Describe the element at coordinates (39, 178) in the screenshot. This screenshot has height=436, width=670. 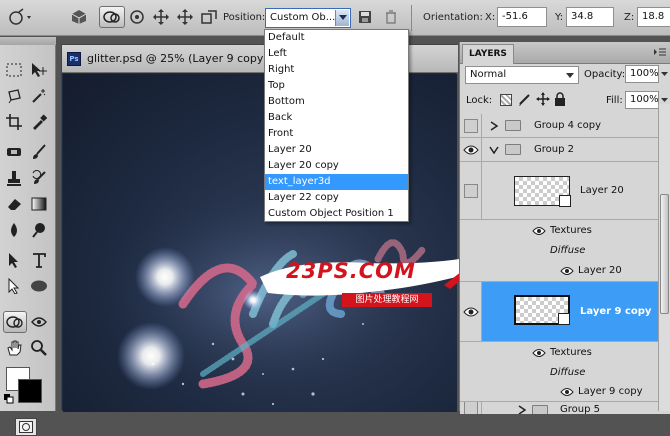
I see `history-brush-icon` at that location.